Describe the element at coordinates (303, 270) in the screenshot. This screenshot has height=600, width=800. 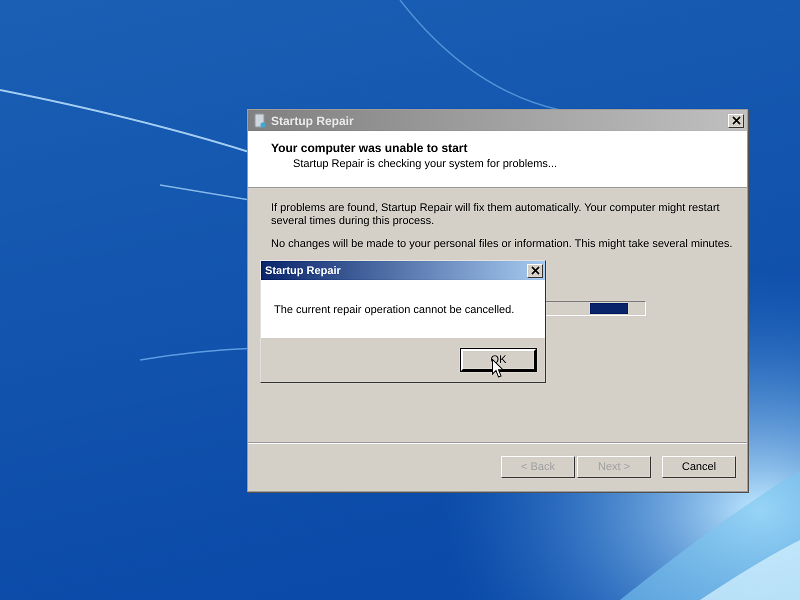
I see `dialog-title: Startup Repair` at that location.